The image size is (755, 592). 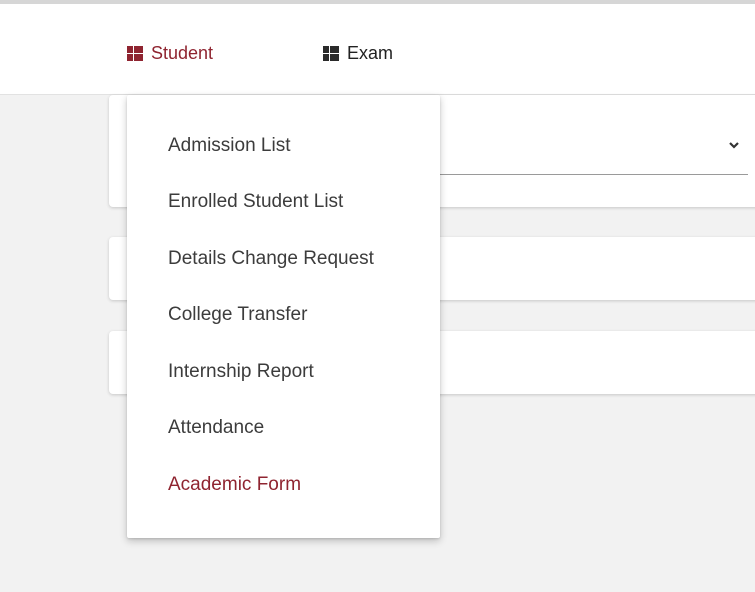 I want to click on nav-exam-label: Exam, so click(x=370, y=52).